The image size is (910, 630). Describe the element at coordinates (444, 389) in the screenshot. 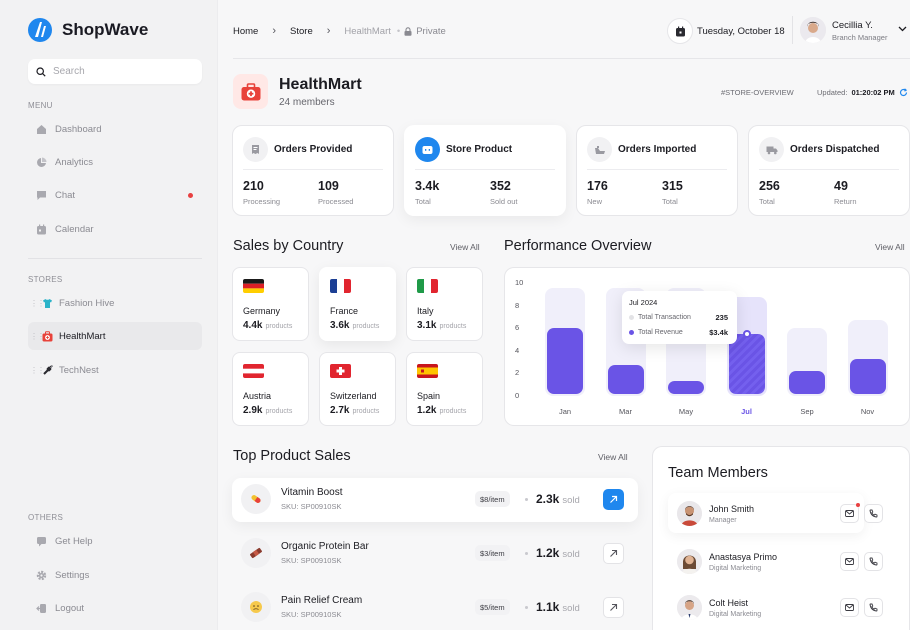

I see `country-card-spain: Spain 1.2k products` at that location.